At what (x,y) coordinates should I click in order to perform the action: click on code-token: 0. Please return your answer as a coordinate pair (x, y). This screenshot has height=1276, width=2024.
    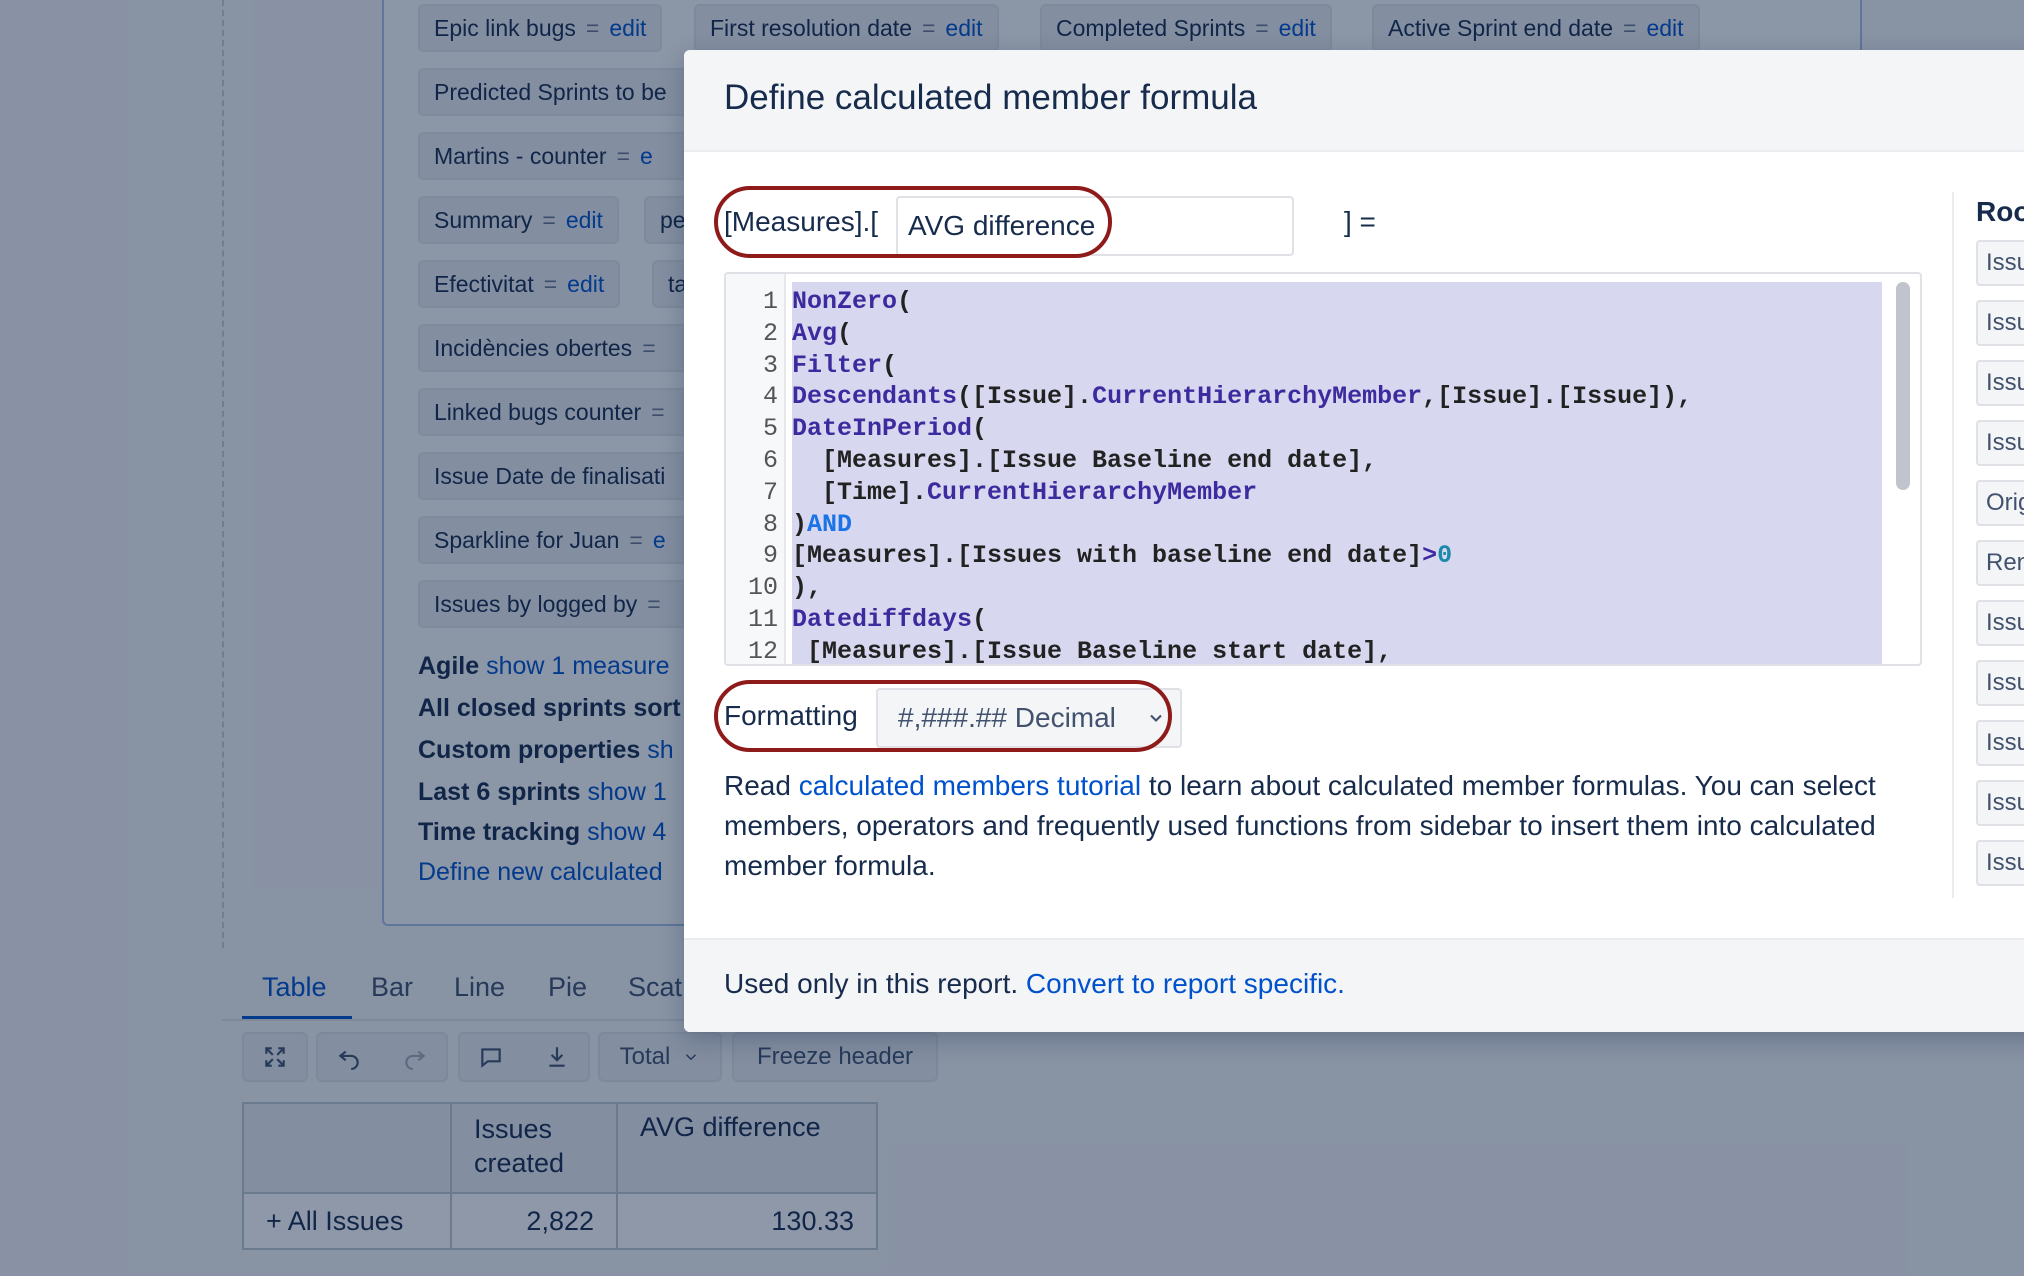
    Looking at the image, I should click on (1445, 556).